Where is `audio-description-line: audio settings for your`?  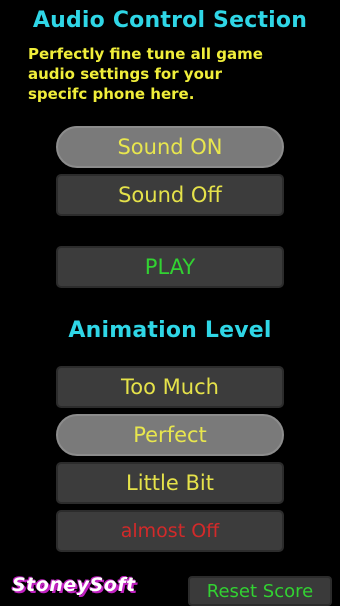
audio-description-line: audio settings for your is located at coordinates (125, 74).